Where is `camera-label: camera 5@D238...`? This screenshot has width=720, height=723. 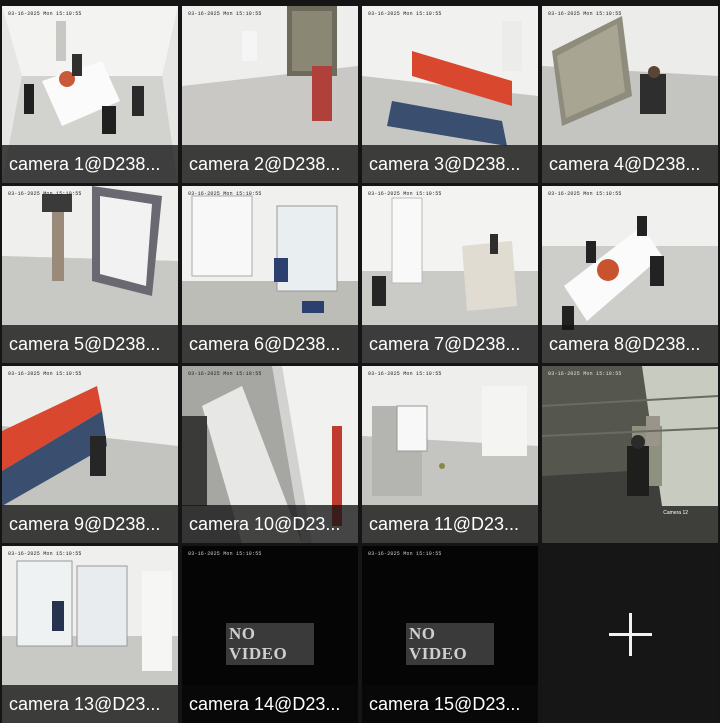 camera-label: camera 5@D238... is located at coordinates (90, 344).